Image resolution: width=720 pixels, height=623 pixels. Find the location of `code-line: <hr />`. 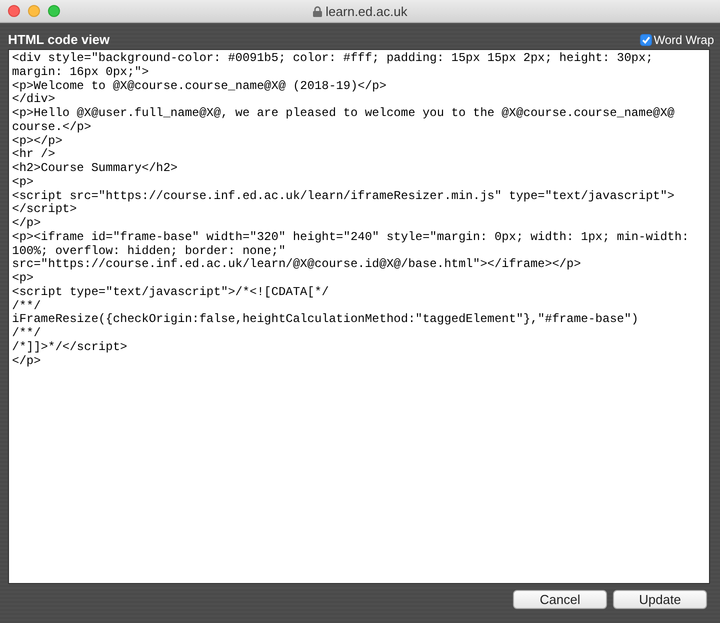

code-line: <hr /> is located at coordinates (34, 155).